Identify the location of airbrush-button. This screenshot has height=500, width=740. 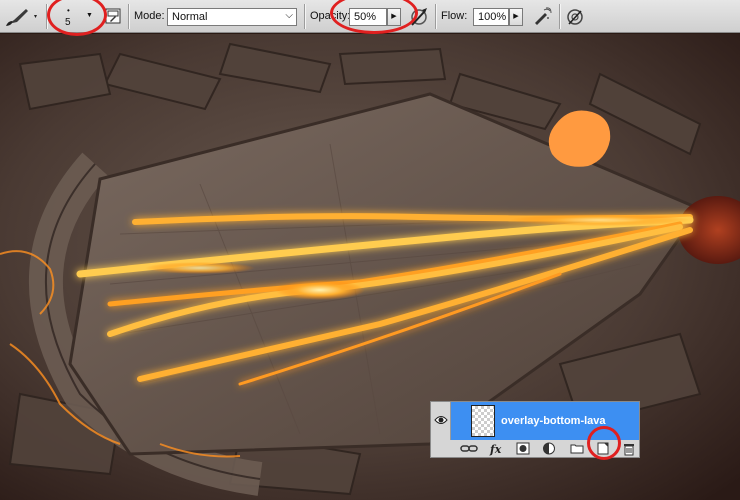
(542, 17).